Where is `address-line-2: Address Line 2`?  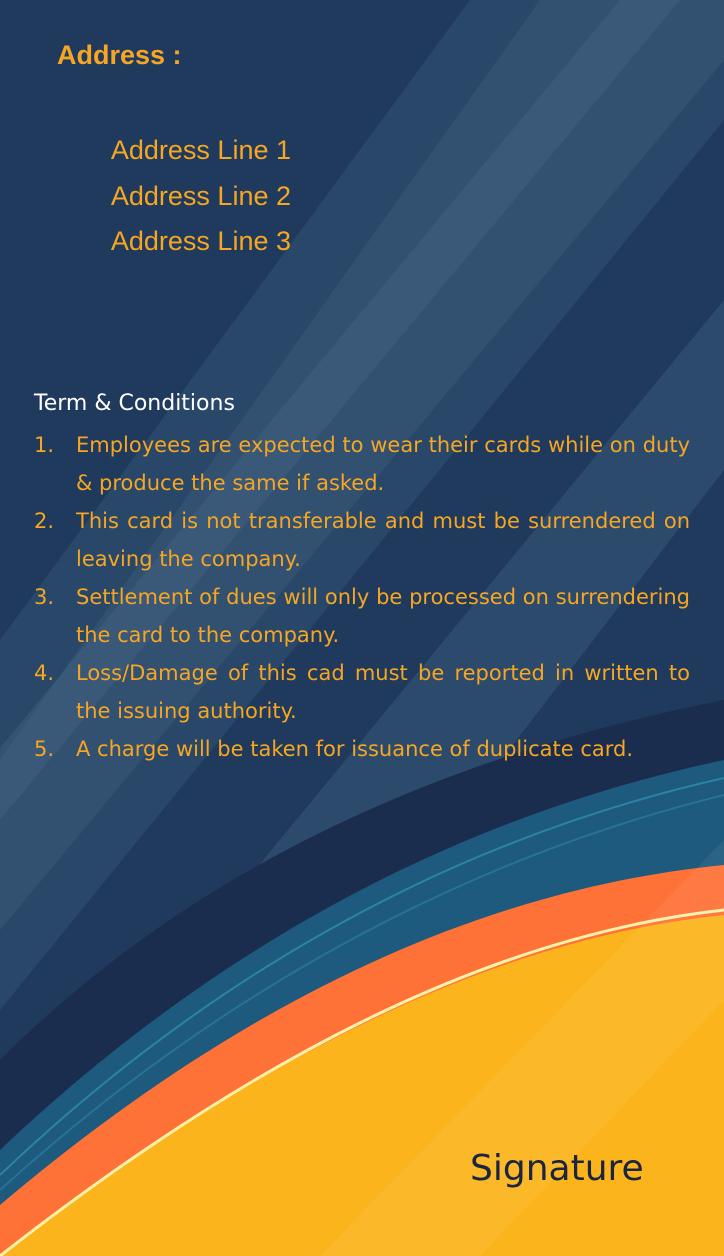
address-line-2: Address Line 2 is located at coordinates (200, 195).